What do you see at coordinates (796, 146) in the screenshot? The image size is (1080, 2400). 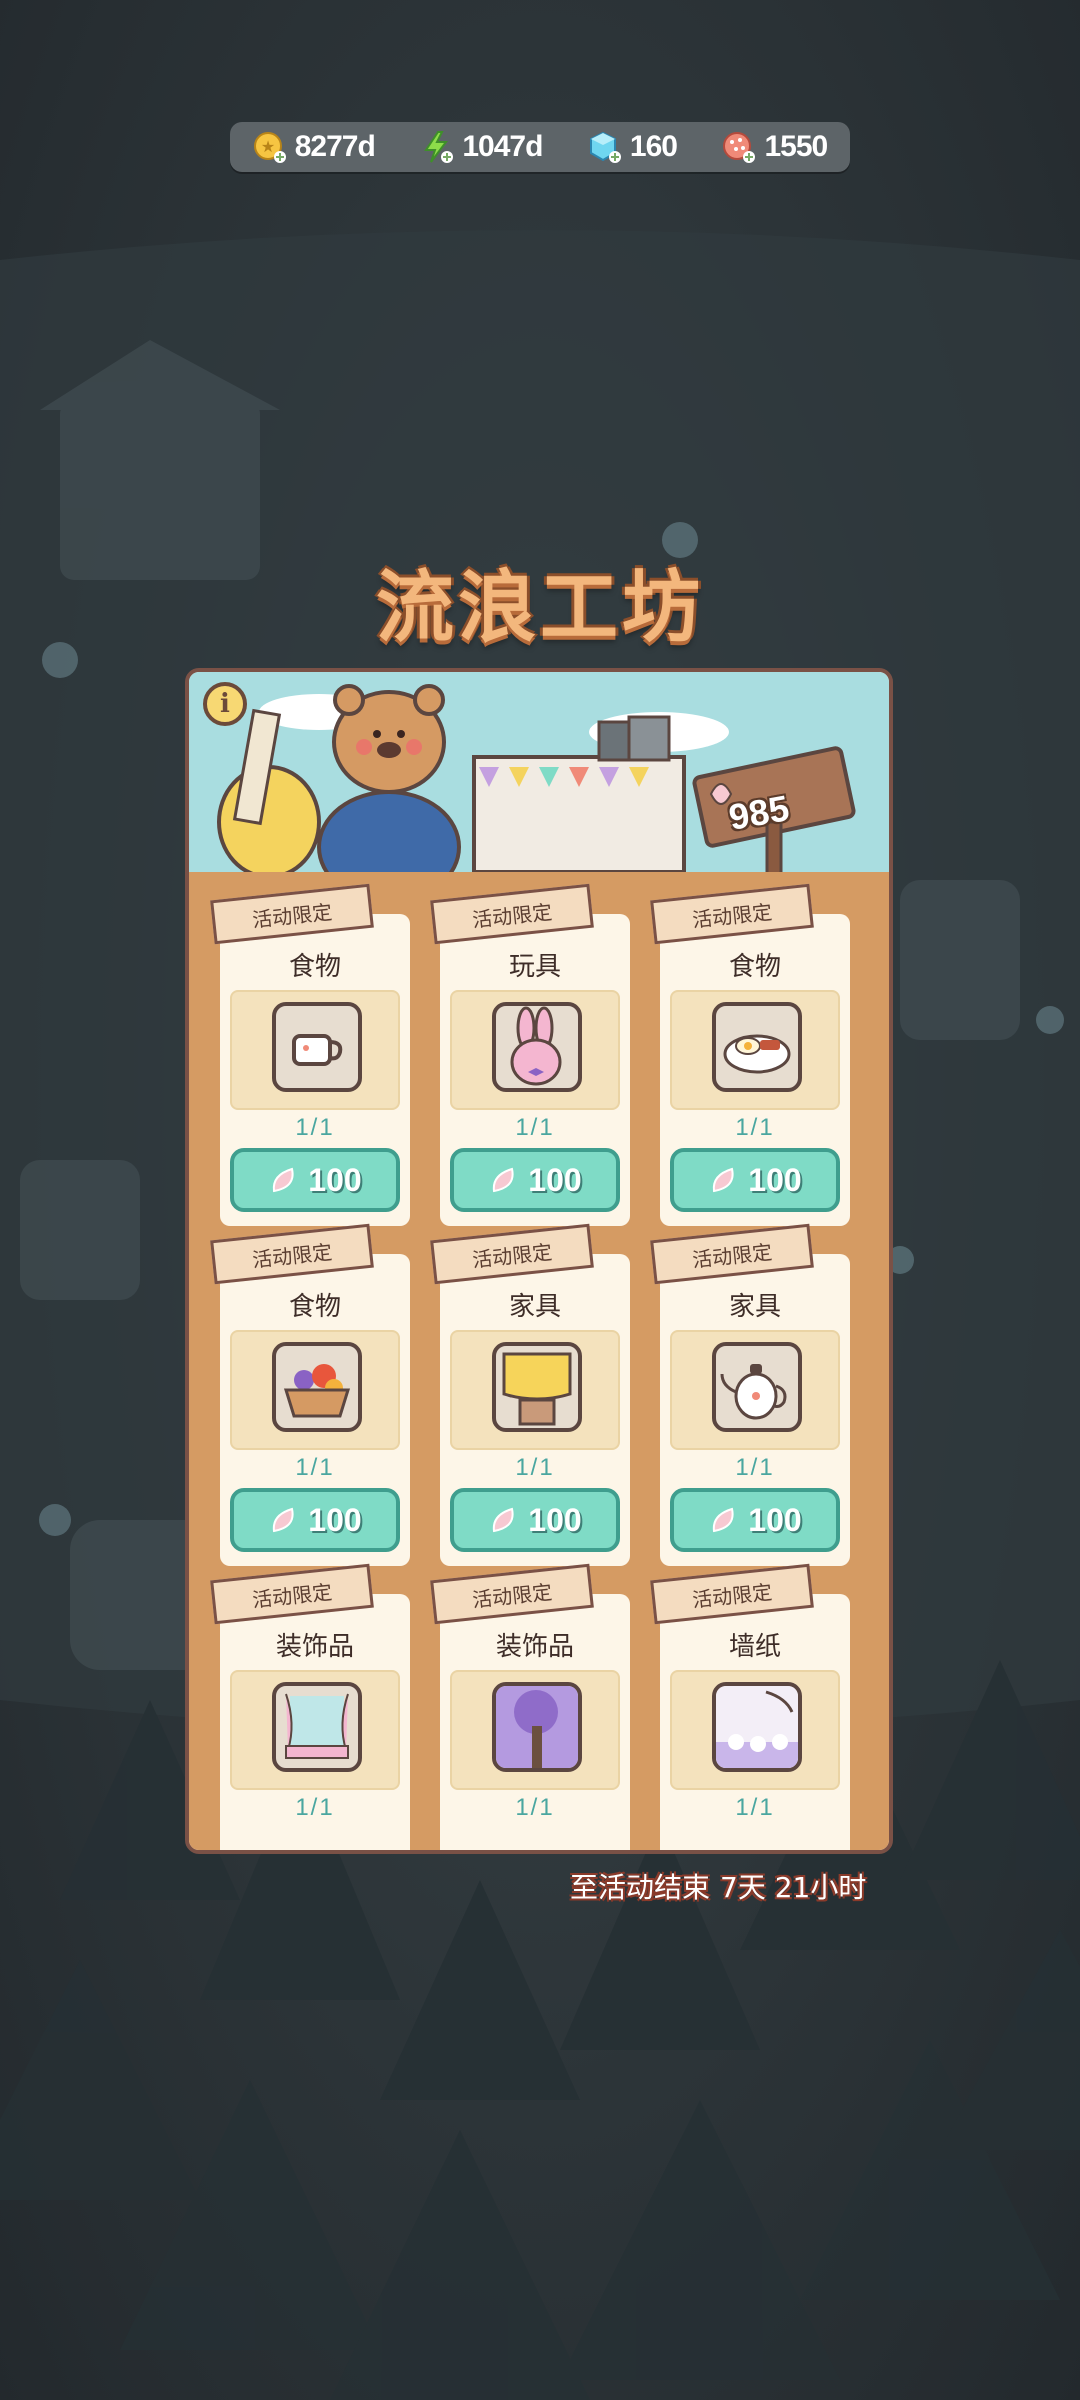 I see `candy-value: 1550` at bounding box center [796, 146].